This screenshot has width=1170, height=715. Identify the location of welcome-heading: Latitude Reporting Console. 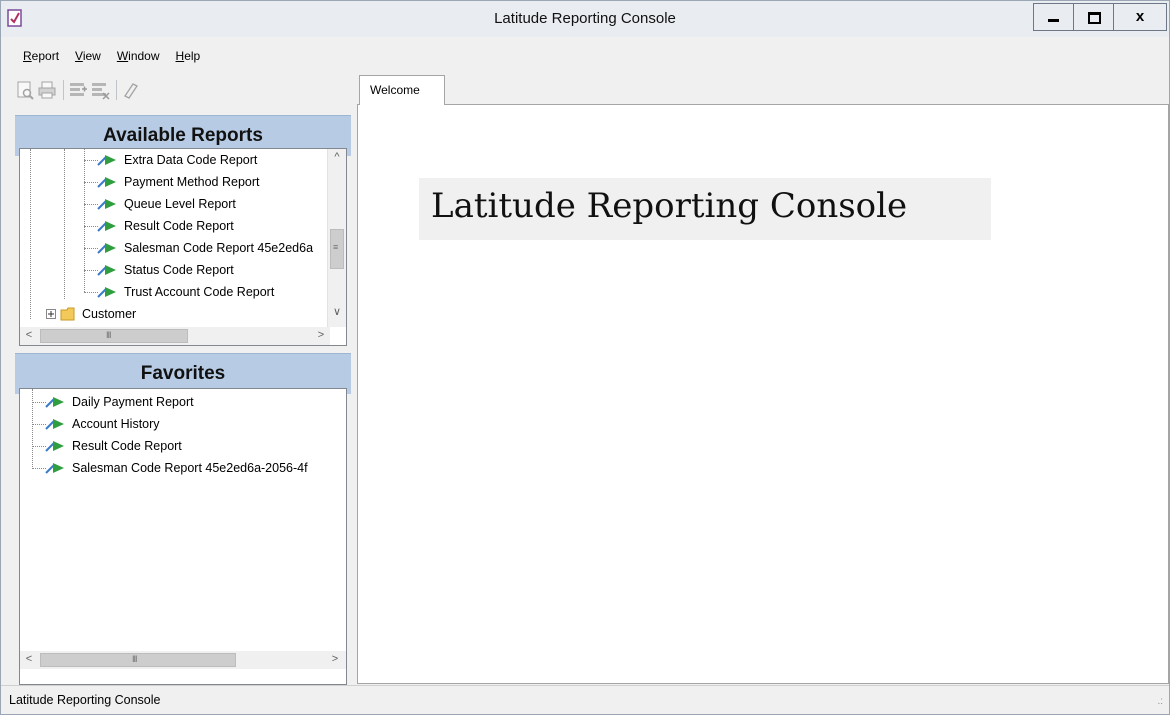
(705, 209).